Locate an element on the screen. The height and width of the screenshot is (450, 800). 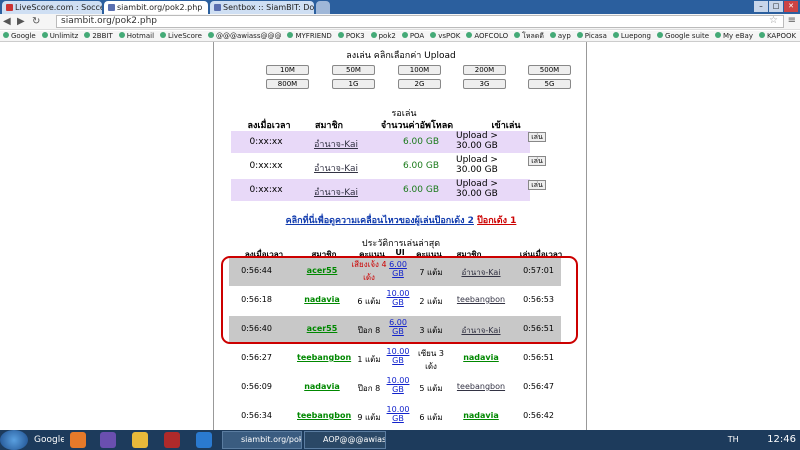
bookmark-item: Google is located at coordinates (19, 36).